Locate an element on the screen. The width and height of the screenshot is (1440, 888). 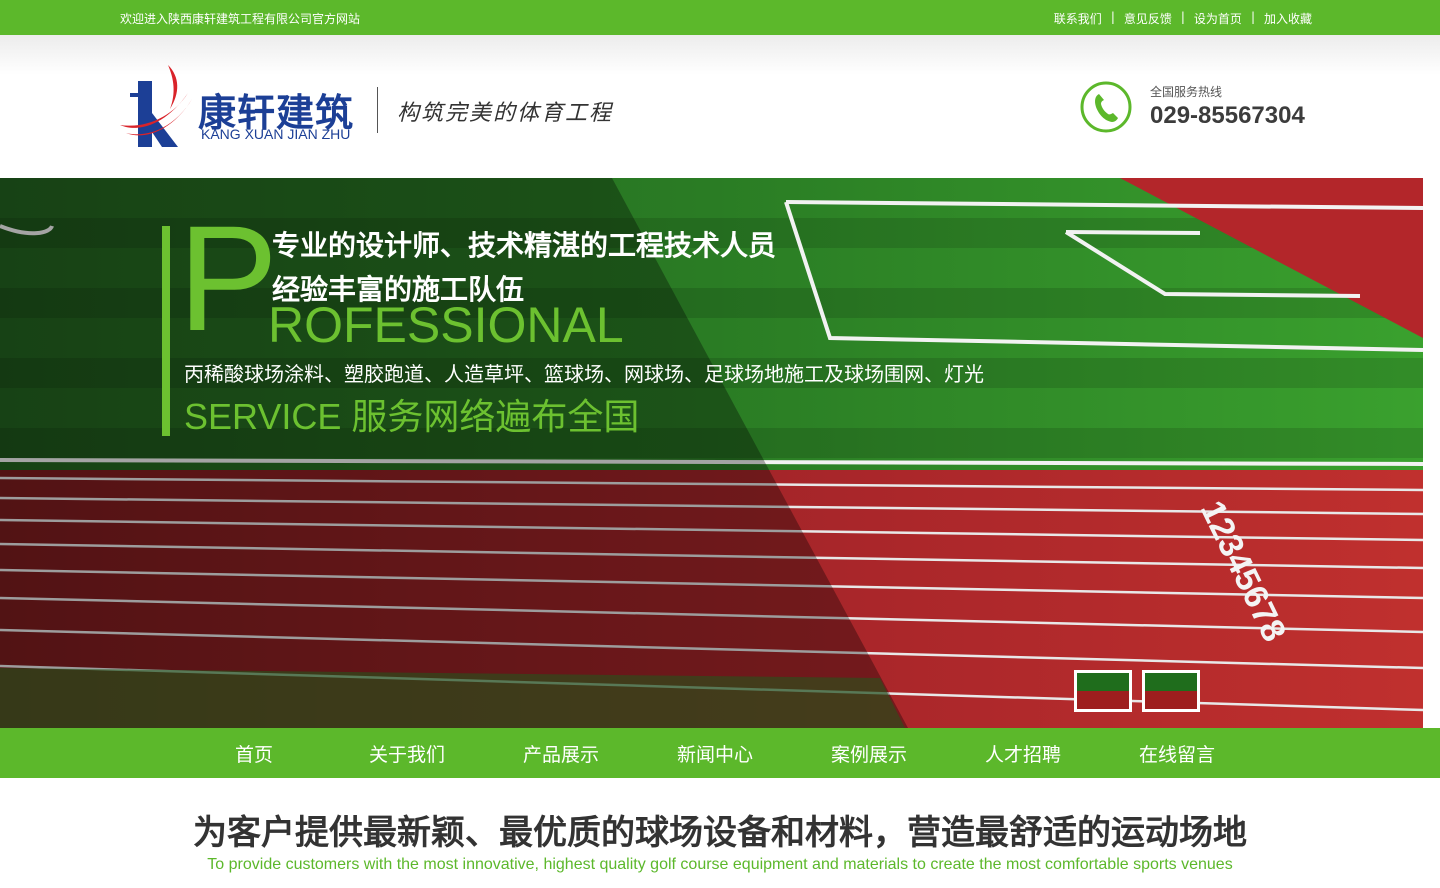
nav-item-cases: 案例展示 is located at coordinates (869, 753).